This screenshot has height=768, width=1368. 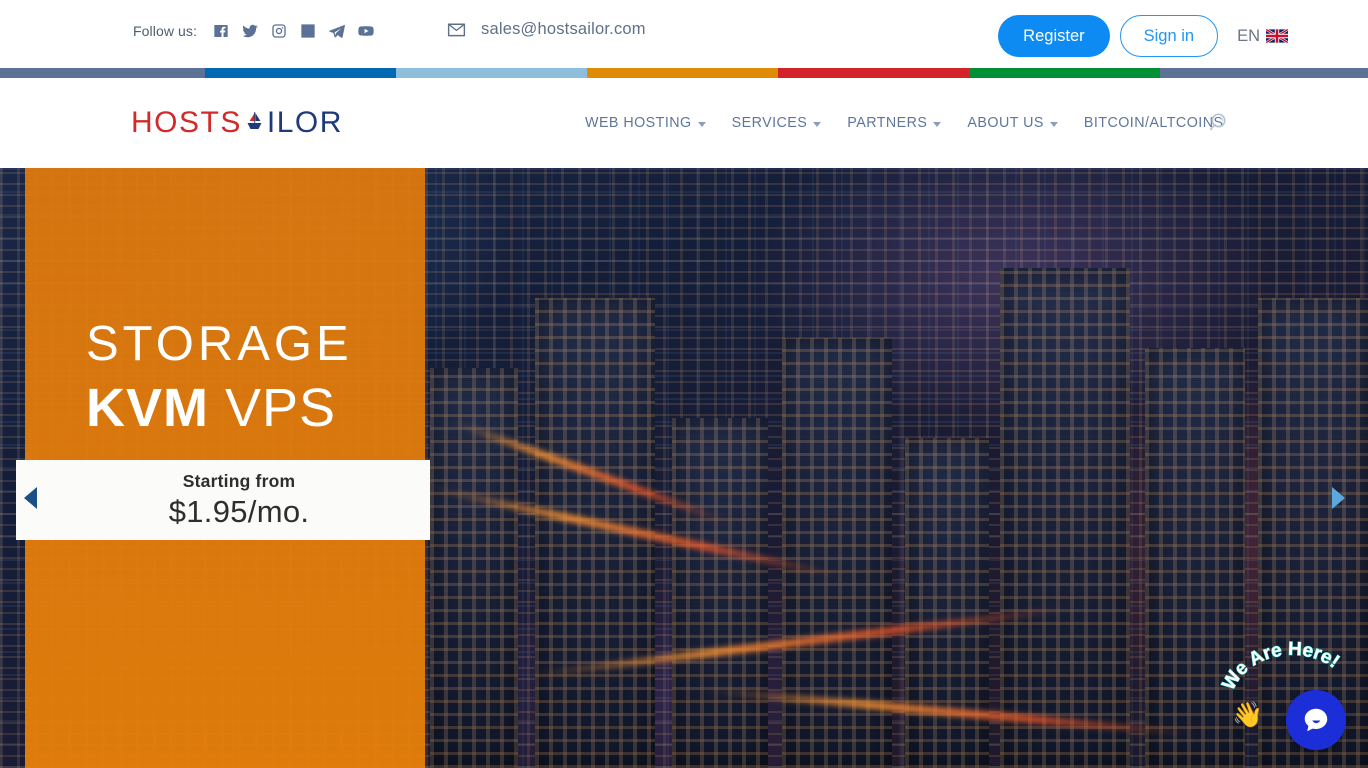 What do you see at coordinates (147, 408) in the screenshot?
I see `hero-headline-bold: KVM` at bounding box center [147, 408].